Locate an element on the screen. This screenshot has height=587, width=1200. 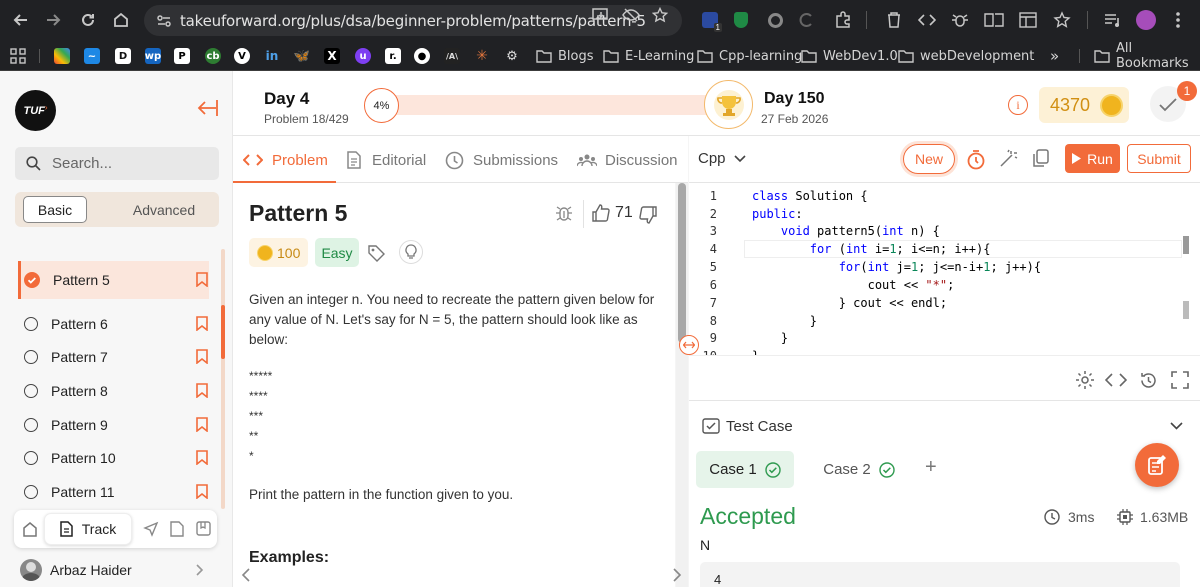
extensions-puzzle-icon is located at coordinates (843, 20).